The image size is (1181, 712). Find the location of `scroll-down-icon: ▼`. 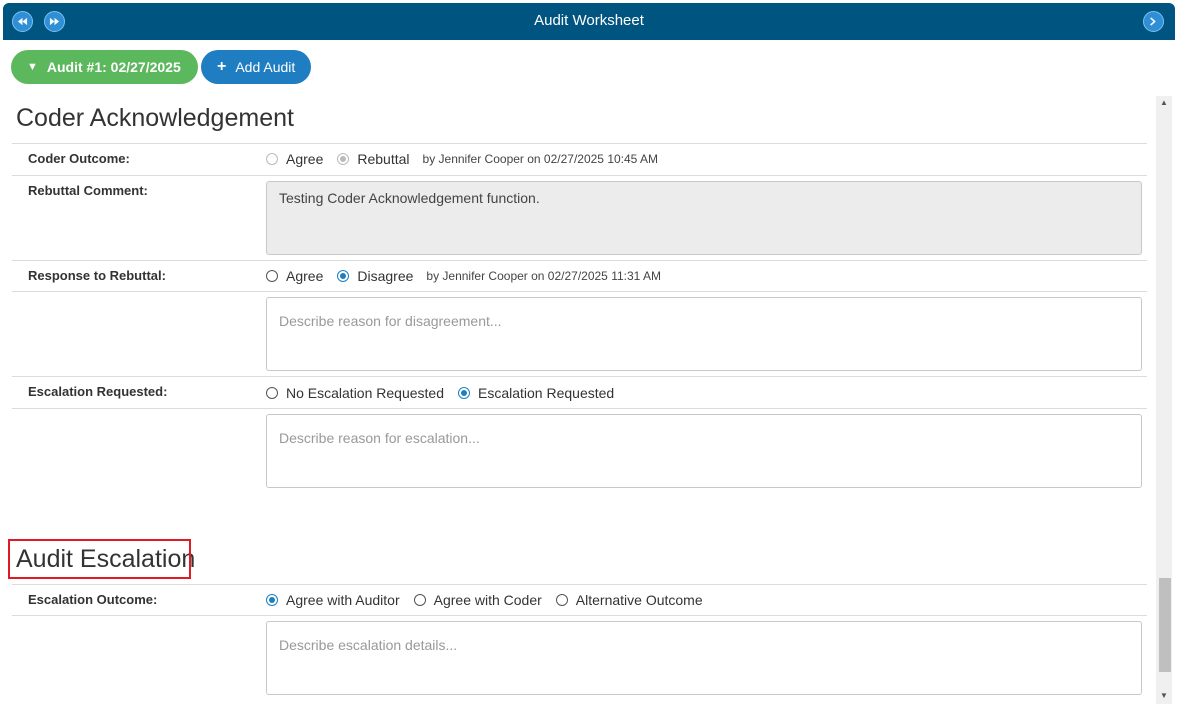

scroll-down-icon: ▼ is located at coordinates (1164, 696).